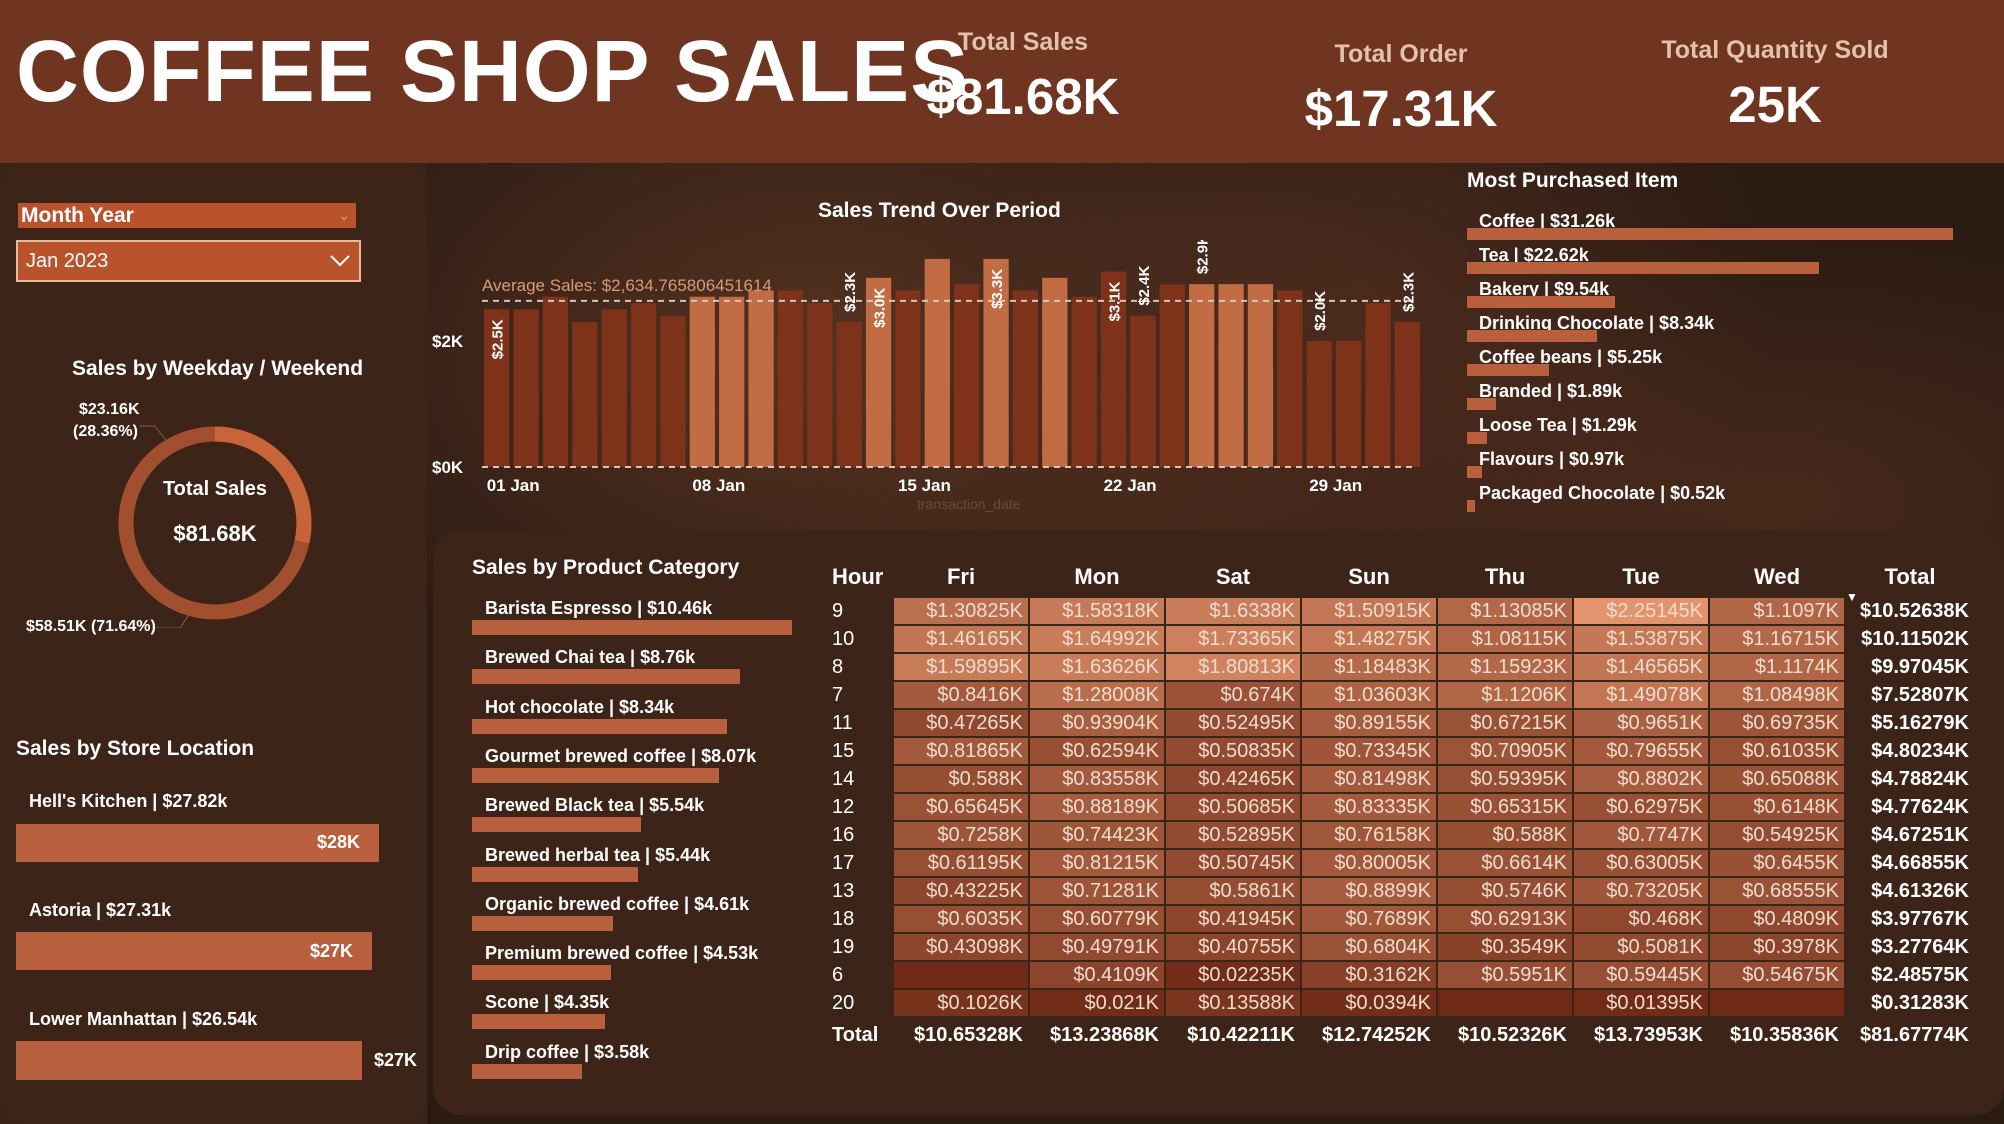 The width and height of the screenshot is (2004, 1124). I want to click on matrix-cell: $0.50835K, so click(1233, 751).